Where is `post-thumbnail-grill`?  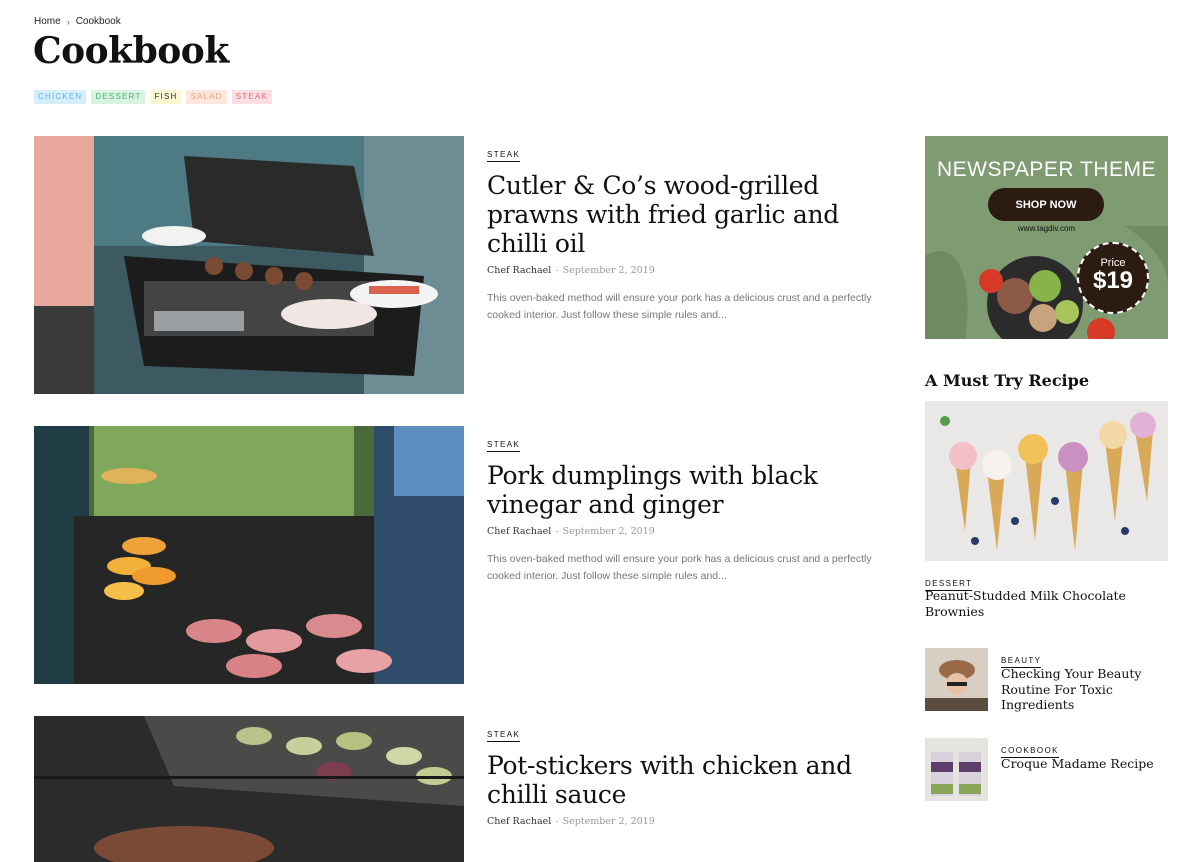
post-thumbnail-grill is located at coordinates (249, 265).